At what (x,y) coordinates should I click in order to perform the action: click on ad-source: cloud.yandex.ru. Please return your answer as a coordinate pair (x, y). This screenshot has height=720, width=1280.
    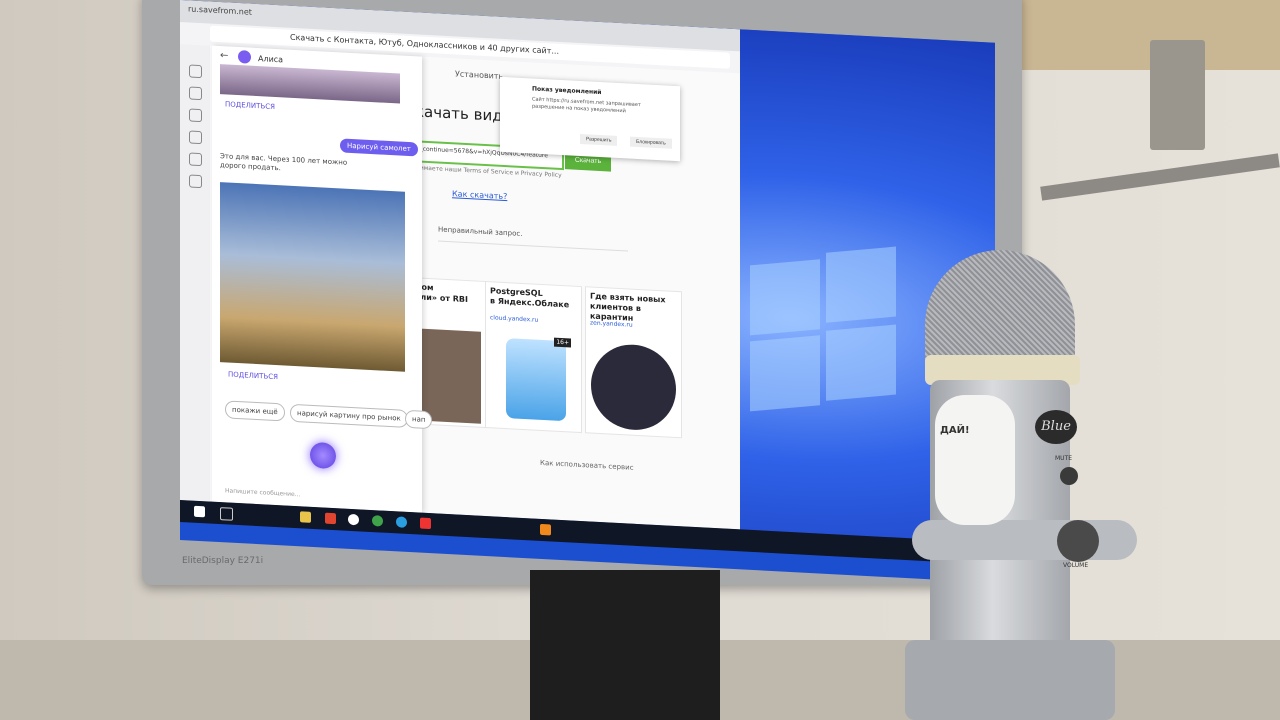
    Looking at the image, I should click on (514, 319).